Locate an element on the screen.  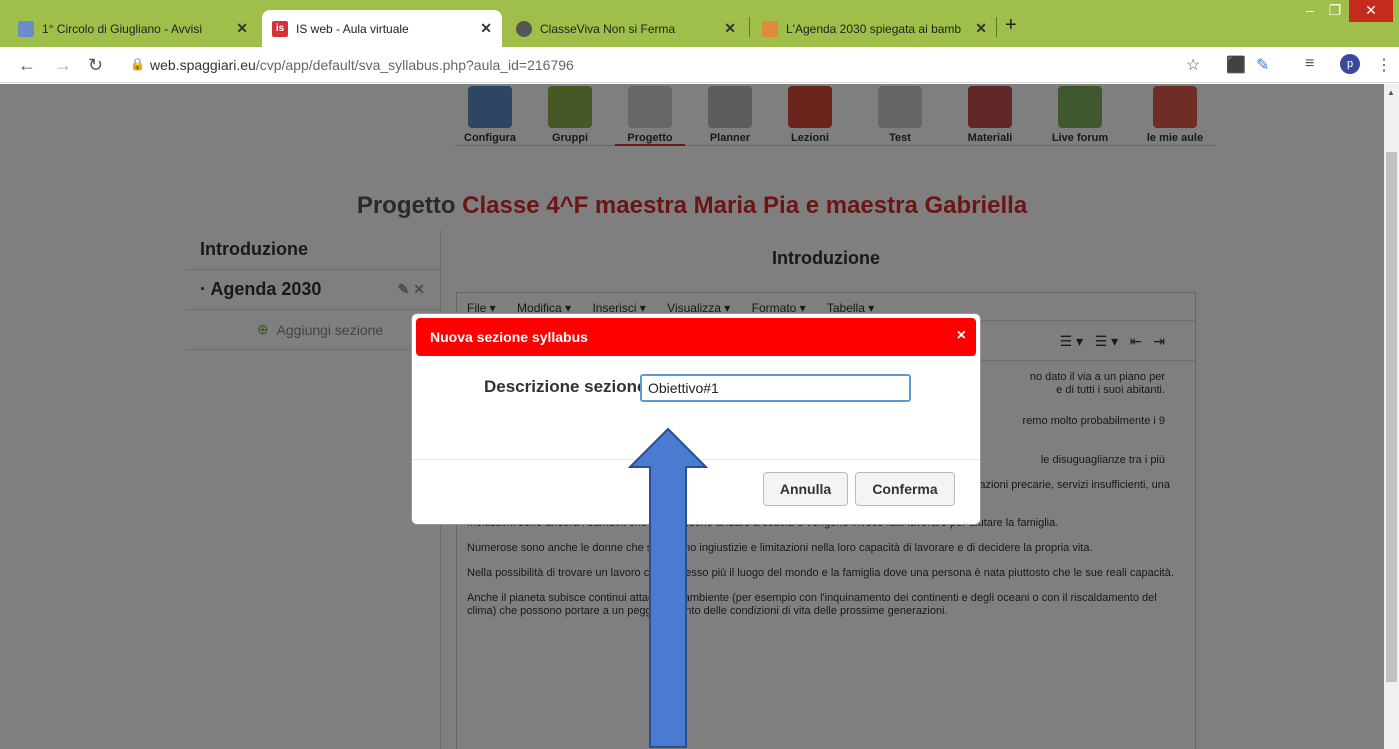
profile-avatar: p is located at coordinates (1350, 64).